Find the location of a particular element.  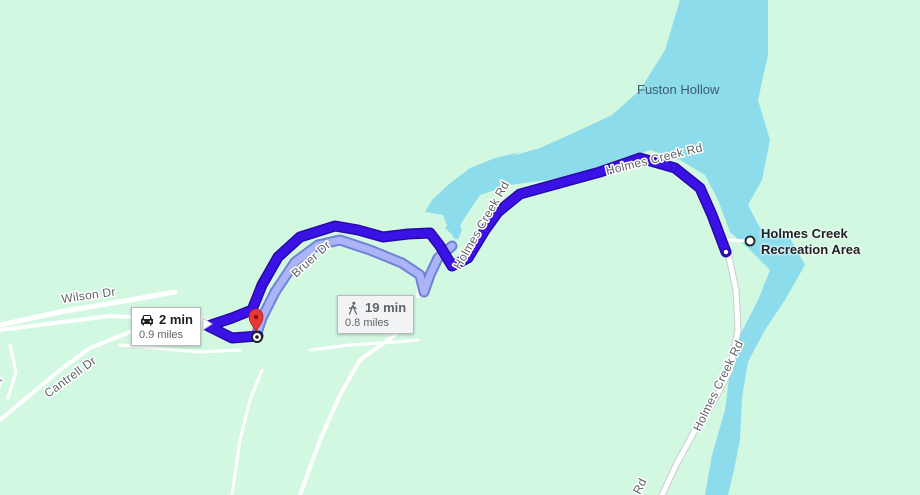

walking-route-distance: 0.8 miles is located at coordinates (367, 323).